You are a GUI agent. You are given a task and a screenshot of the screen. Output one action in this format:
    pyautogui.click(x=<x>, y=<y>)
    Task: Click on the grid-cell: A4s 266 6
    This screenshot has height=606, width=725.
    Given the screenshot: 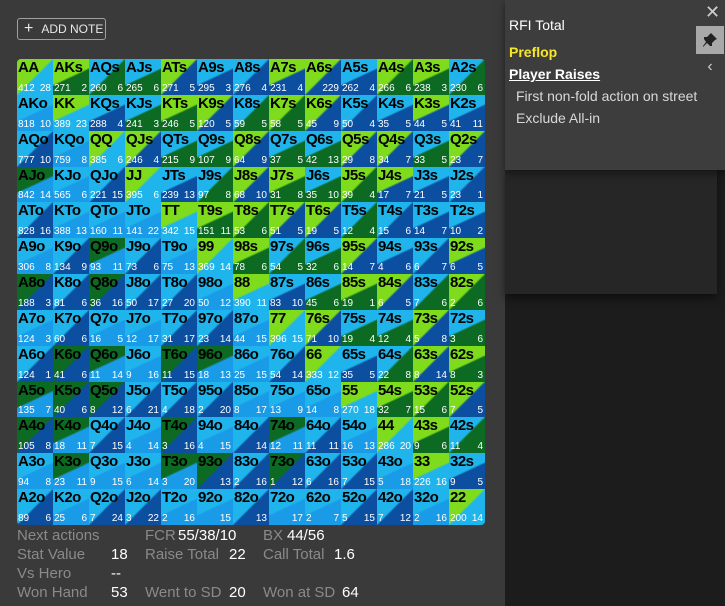 What is the action you would take?
    pyautogui.click(x=395, y=77)
    